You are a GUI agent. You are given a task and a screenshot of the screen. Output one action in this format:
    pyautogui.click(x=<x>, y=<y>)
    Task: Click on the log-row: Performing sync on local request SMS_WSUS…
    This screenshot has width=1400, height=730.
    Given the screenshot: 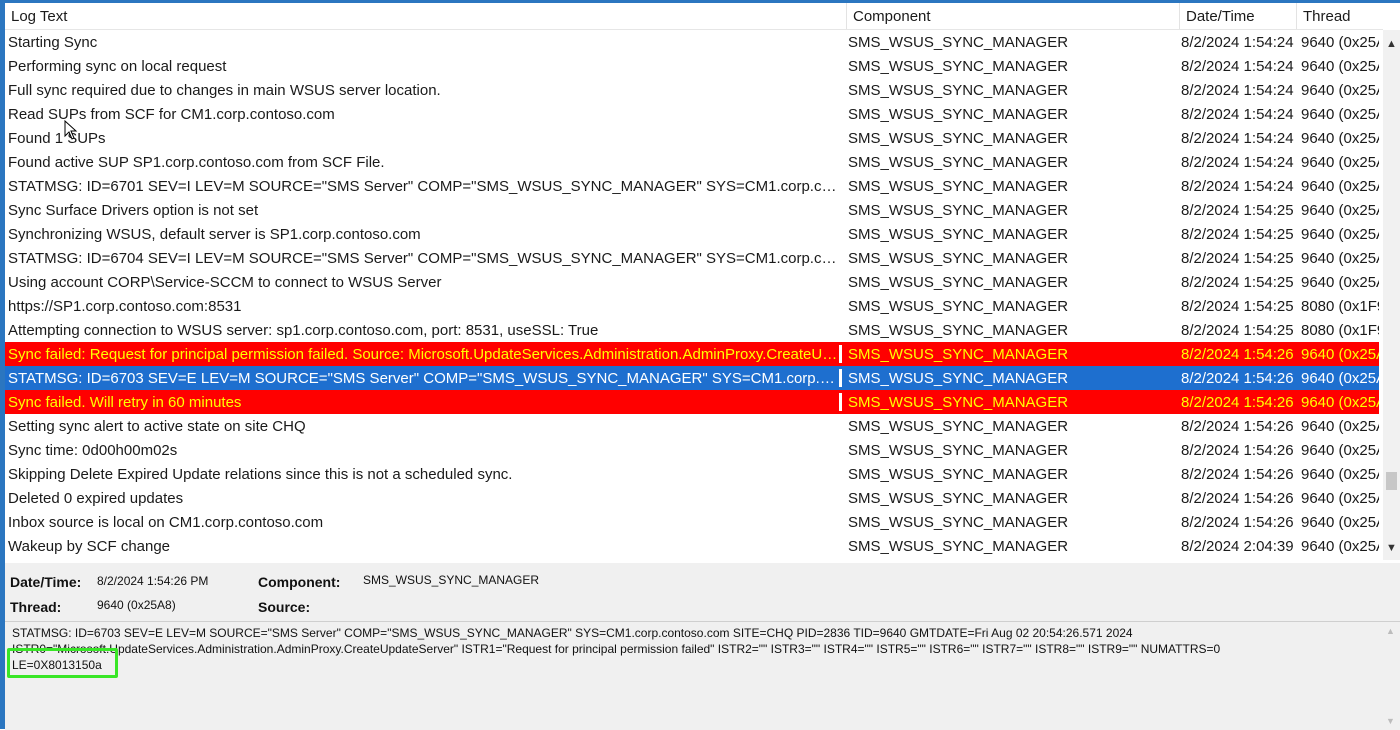 What is the action you would take?
    pyautogui.click(x=692, y=66)
    